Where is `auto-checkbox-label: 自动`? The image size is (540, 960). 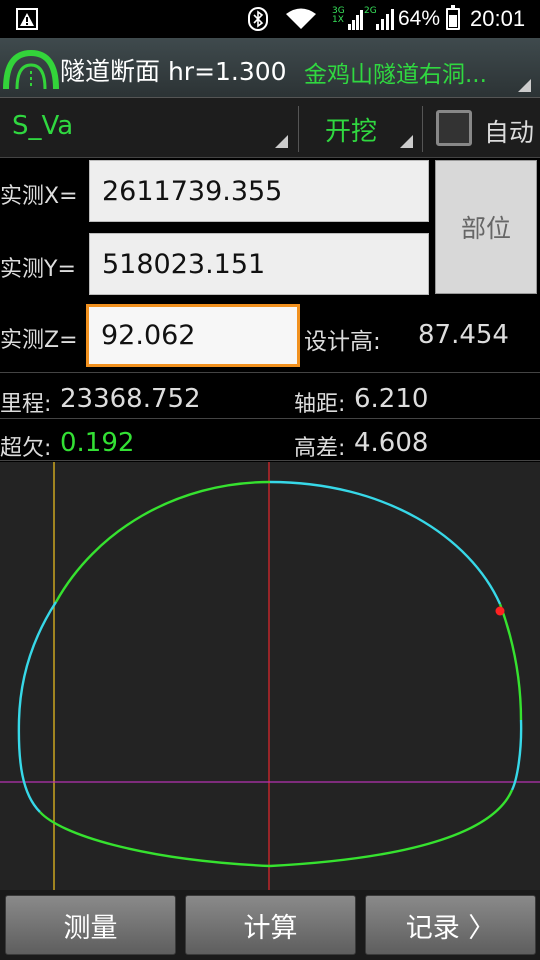
auto-checkbox-label: 自动 is located at coordinates (509, 132).